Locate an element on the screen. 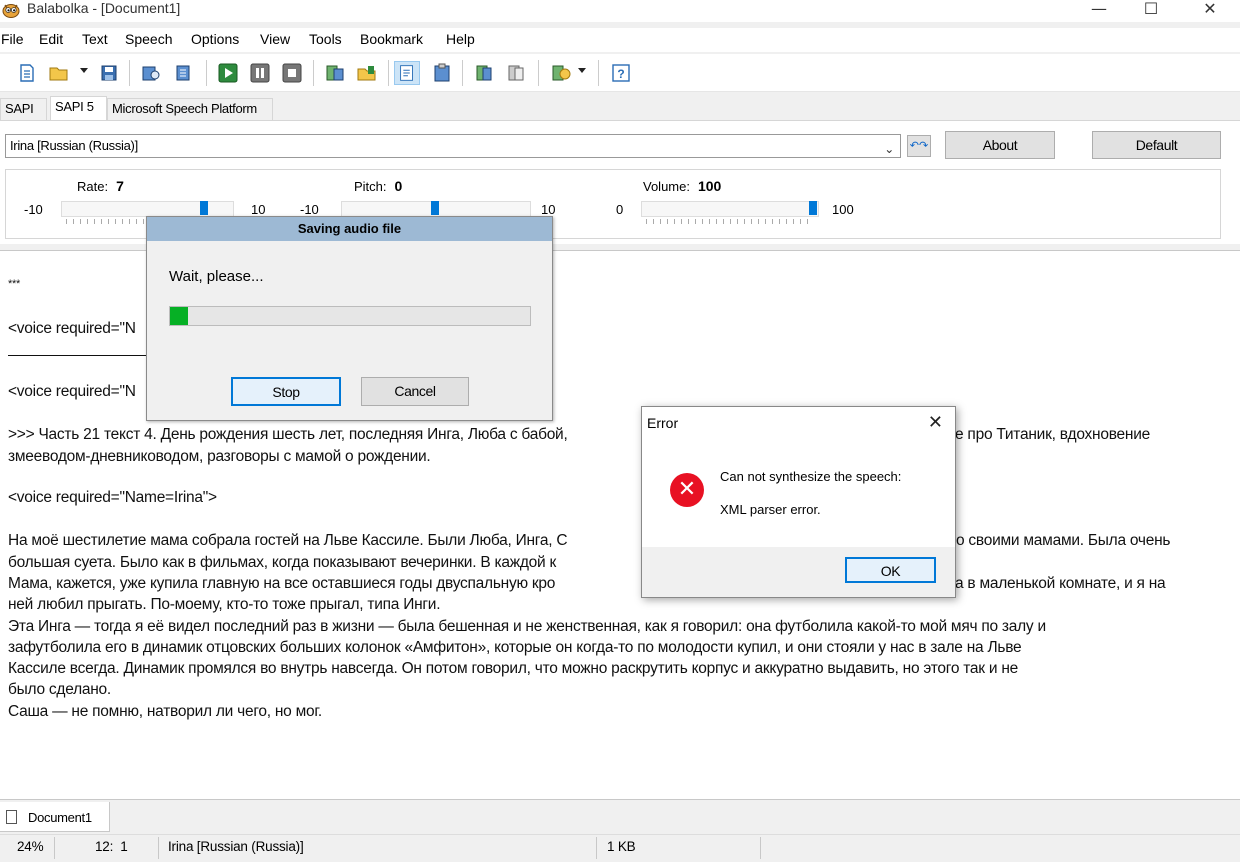  pause-icon is located at coordinates (260, 73).